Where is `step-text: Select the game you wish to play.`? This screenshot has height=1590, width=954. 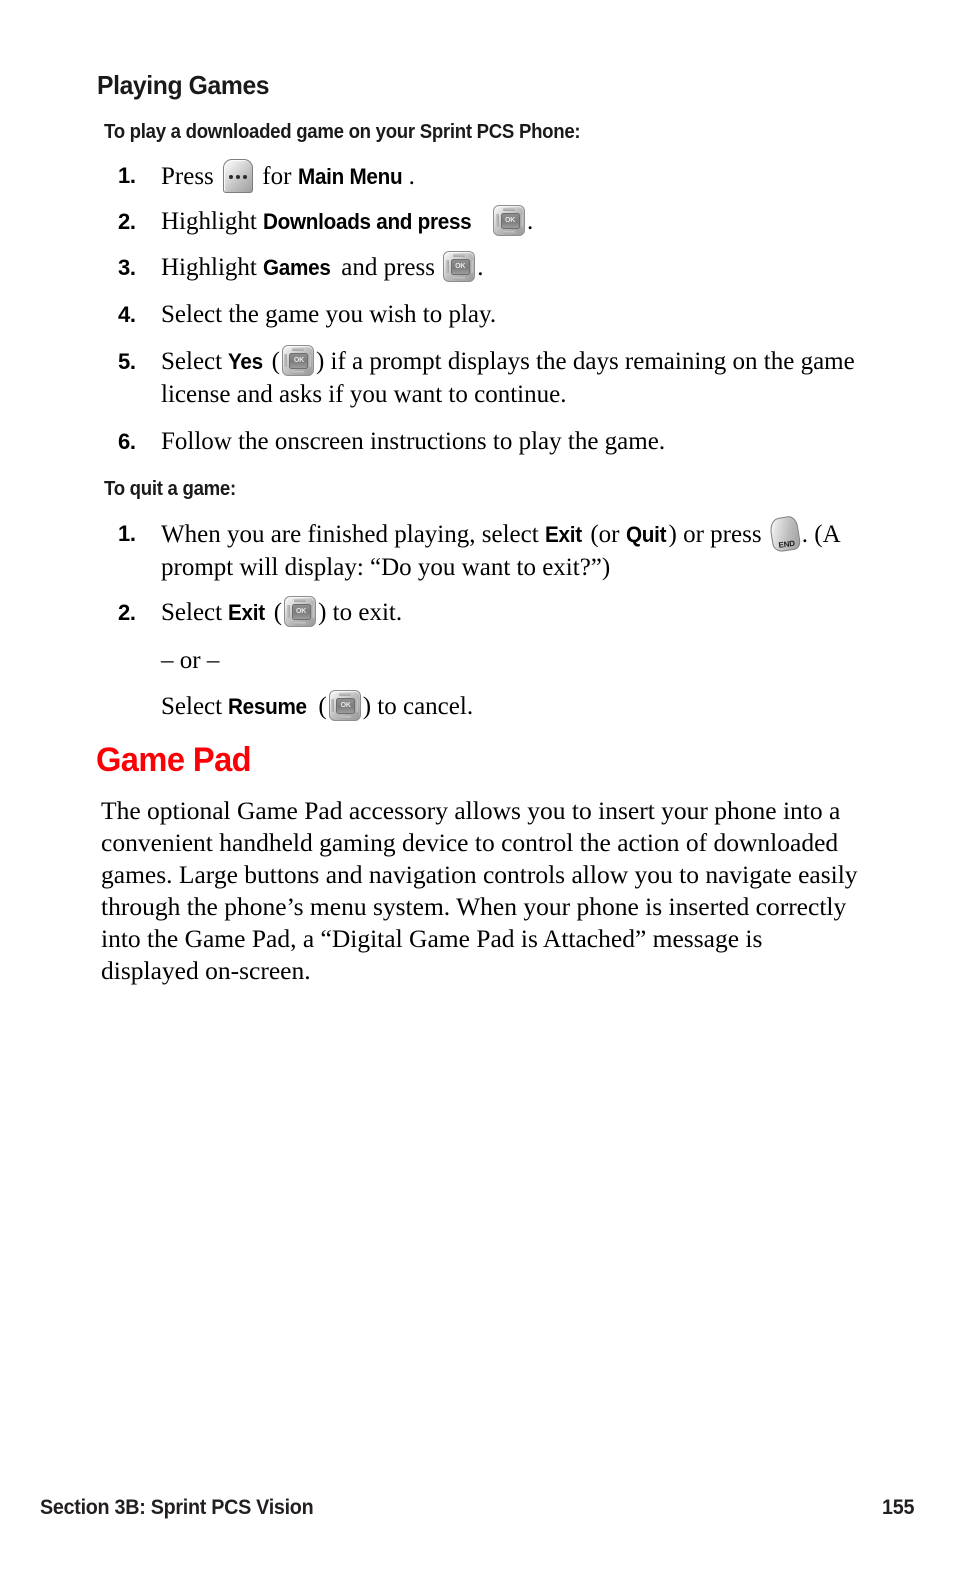 step-text: Select the game you wish to play. is located at coordinates (329, 314).